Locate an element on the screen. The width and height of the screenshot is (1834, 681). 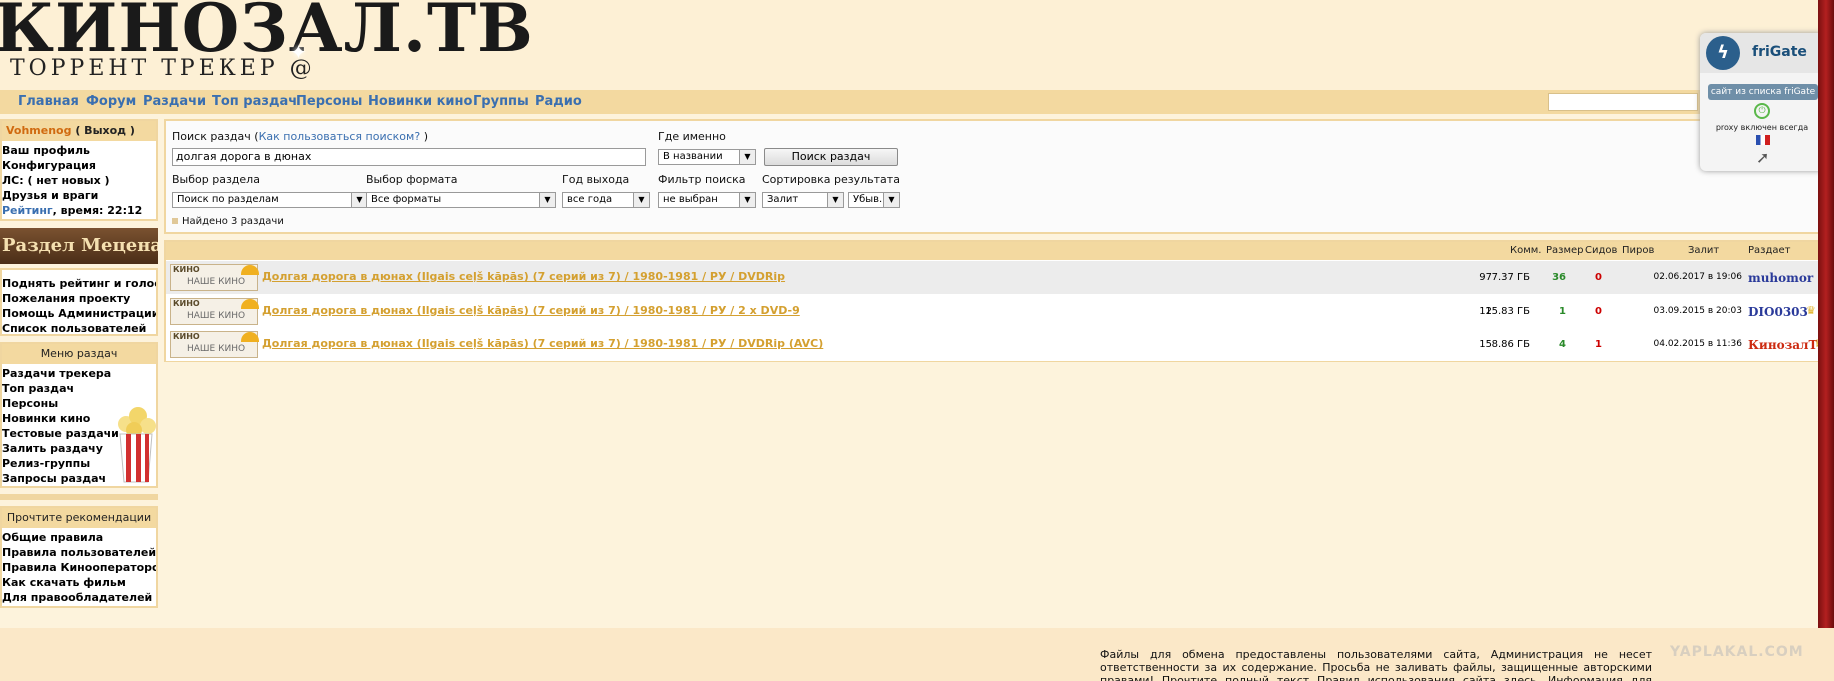
profile-link: Ваш профиль is located at coordinates (79, 150).